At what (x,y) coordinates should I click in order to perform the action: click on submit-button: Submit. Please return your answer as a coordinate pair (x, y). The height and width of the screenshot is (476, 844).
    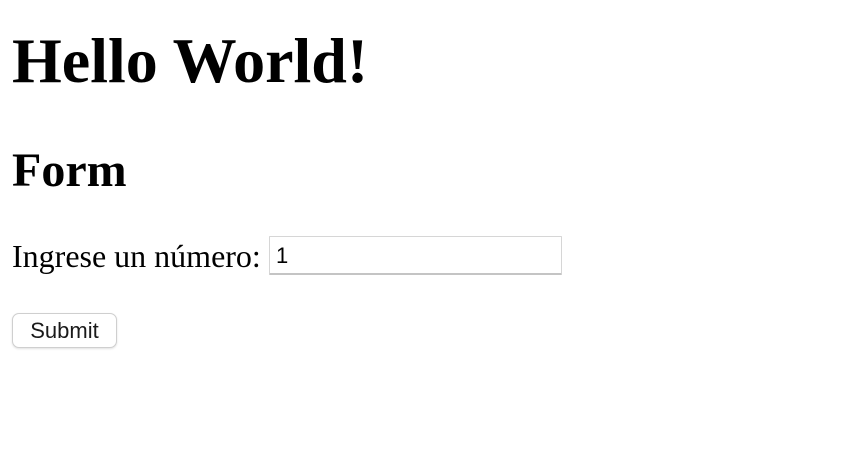
    Looking at the image, I should click on (64, 330).